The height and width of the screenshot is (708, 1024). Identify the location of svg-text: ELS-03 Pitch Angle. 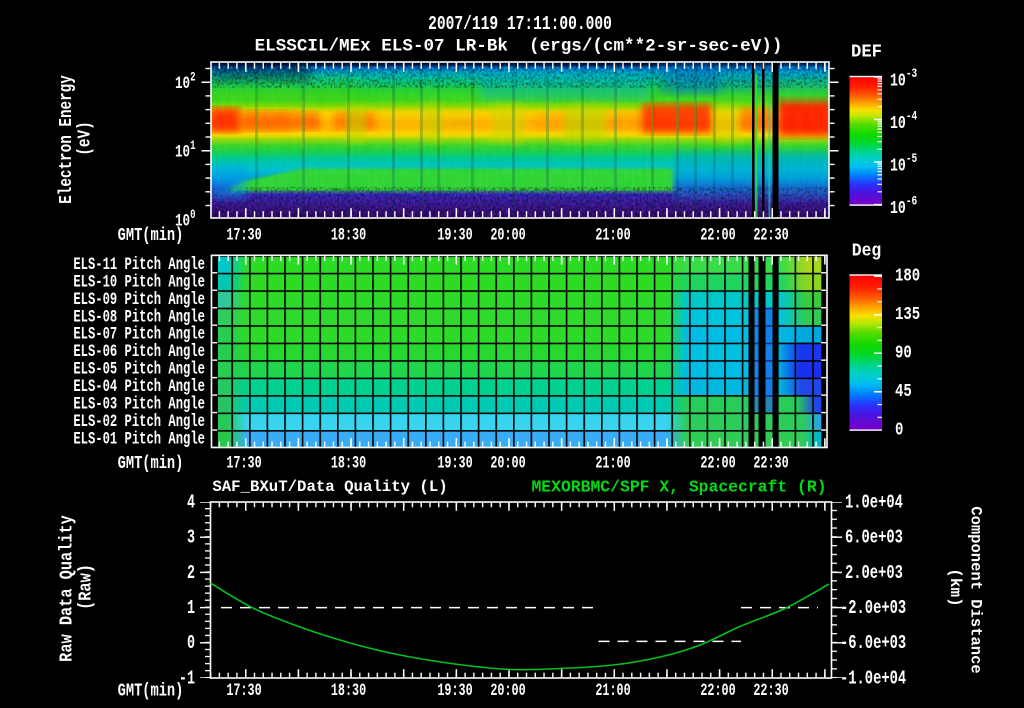
(139, 405).